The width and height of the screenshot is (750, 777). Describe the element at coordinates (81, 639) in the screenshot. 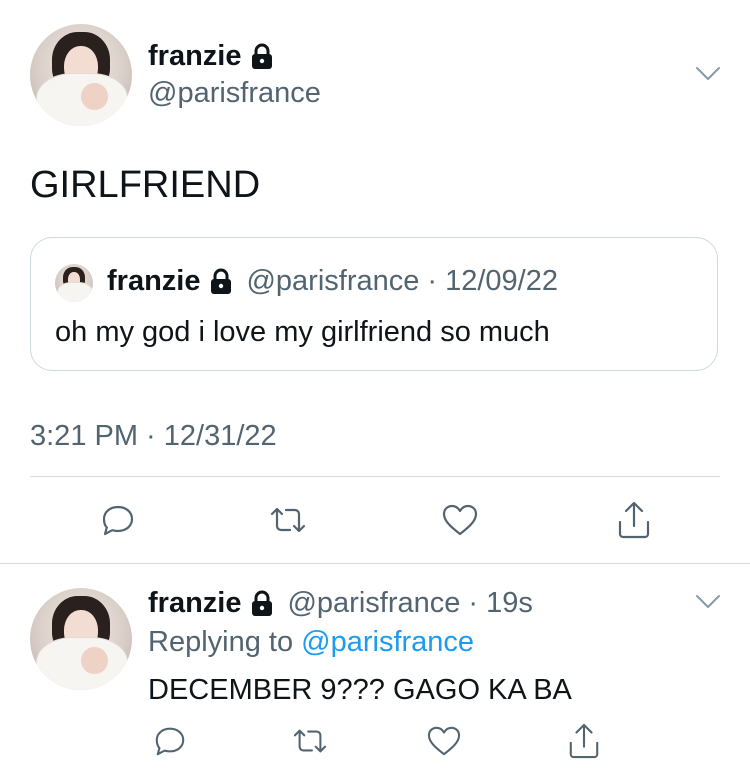

I see `reply-avatar` at that location.